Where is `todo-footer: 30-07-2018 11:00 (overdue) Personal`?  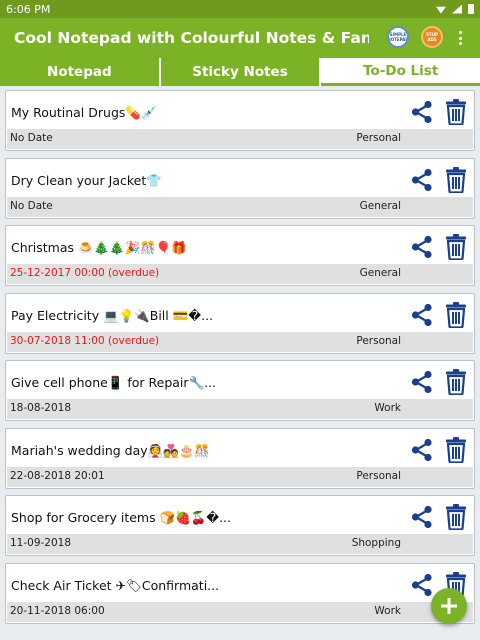 todo-footer: 30-07-2018 11:00 (overdue) Personal is located at coordinates (240, 341).